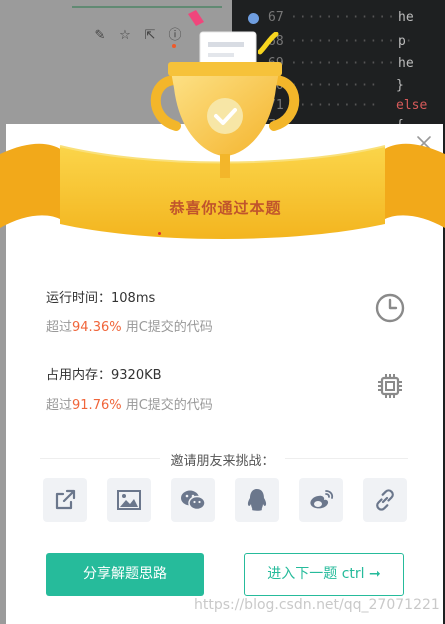 This screenshot has height=624, width=445. What do you see at coordinates (317, 605) in the screenshot?
I see `watermark-text: https://blog.csdn.net/qq_27071221` at bounding box center [317, 605].